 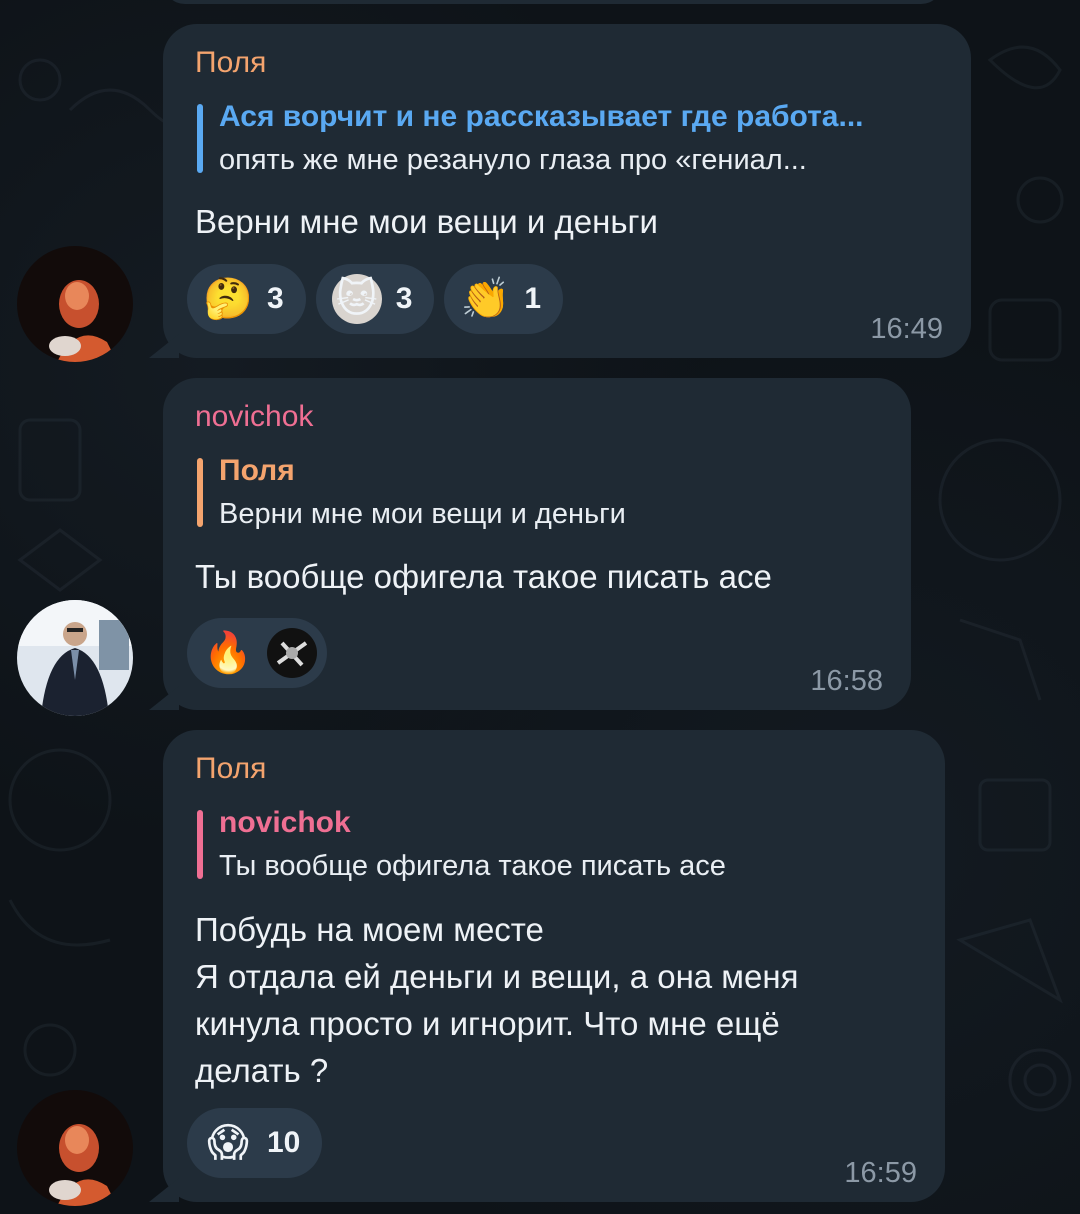 I want to click on message-text: Верни мне мои вещи и деньги, so click(x=426, y=221).